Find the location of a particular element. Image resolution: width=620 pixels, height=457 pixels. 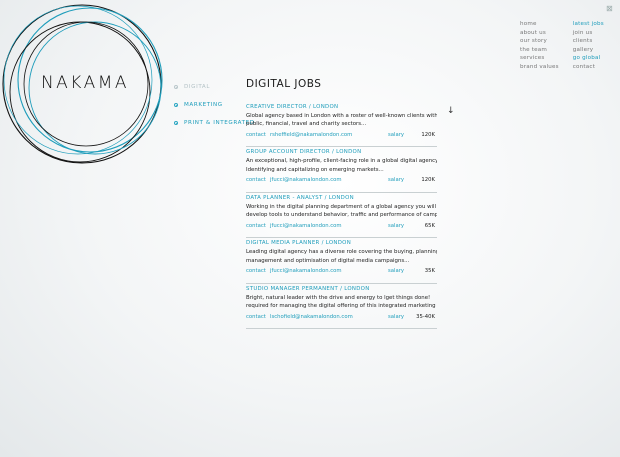

nav-services: services is located at coordinates (539, 58).